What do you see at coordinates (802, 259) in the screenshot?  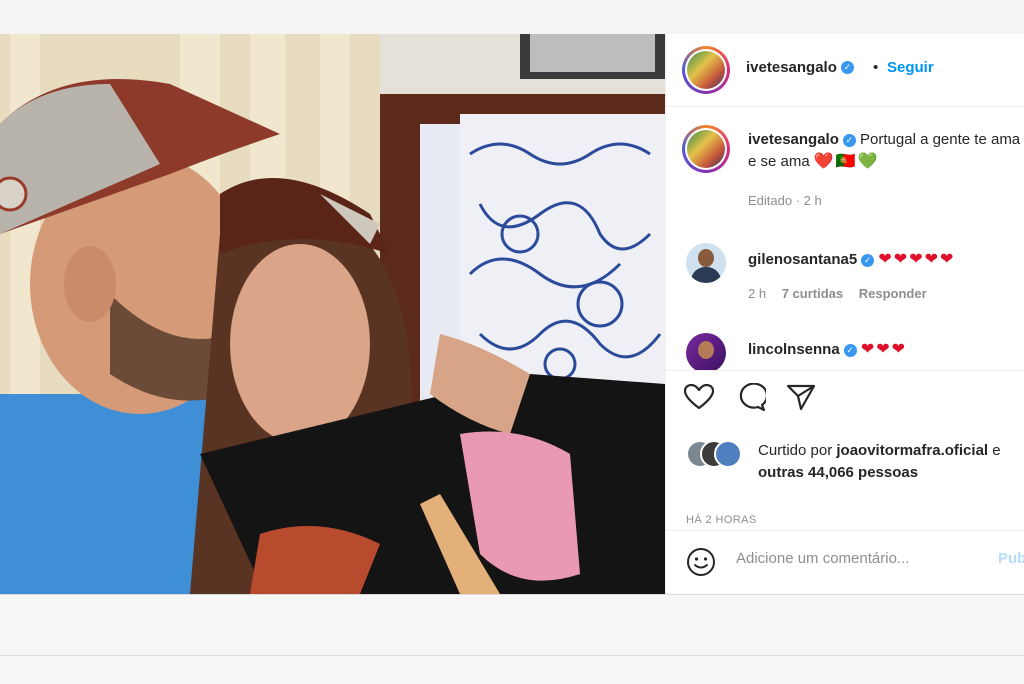 I see `comment-username: gilenosantana5` at bounding box center [802, 259].